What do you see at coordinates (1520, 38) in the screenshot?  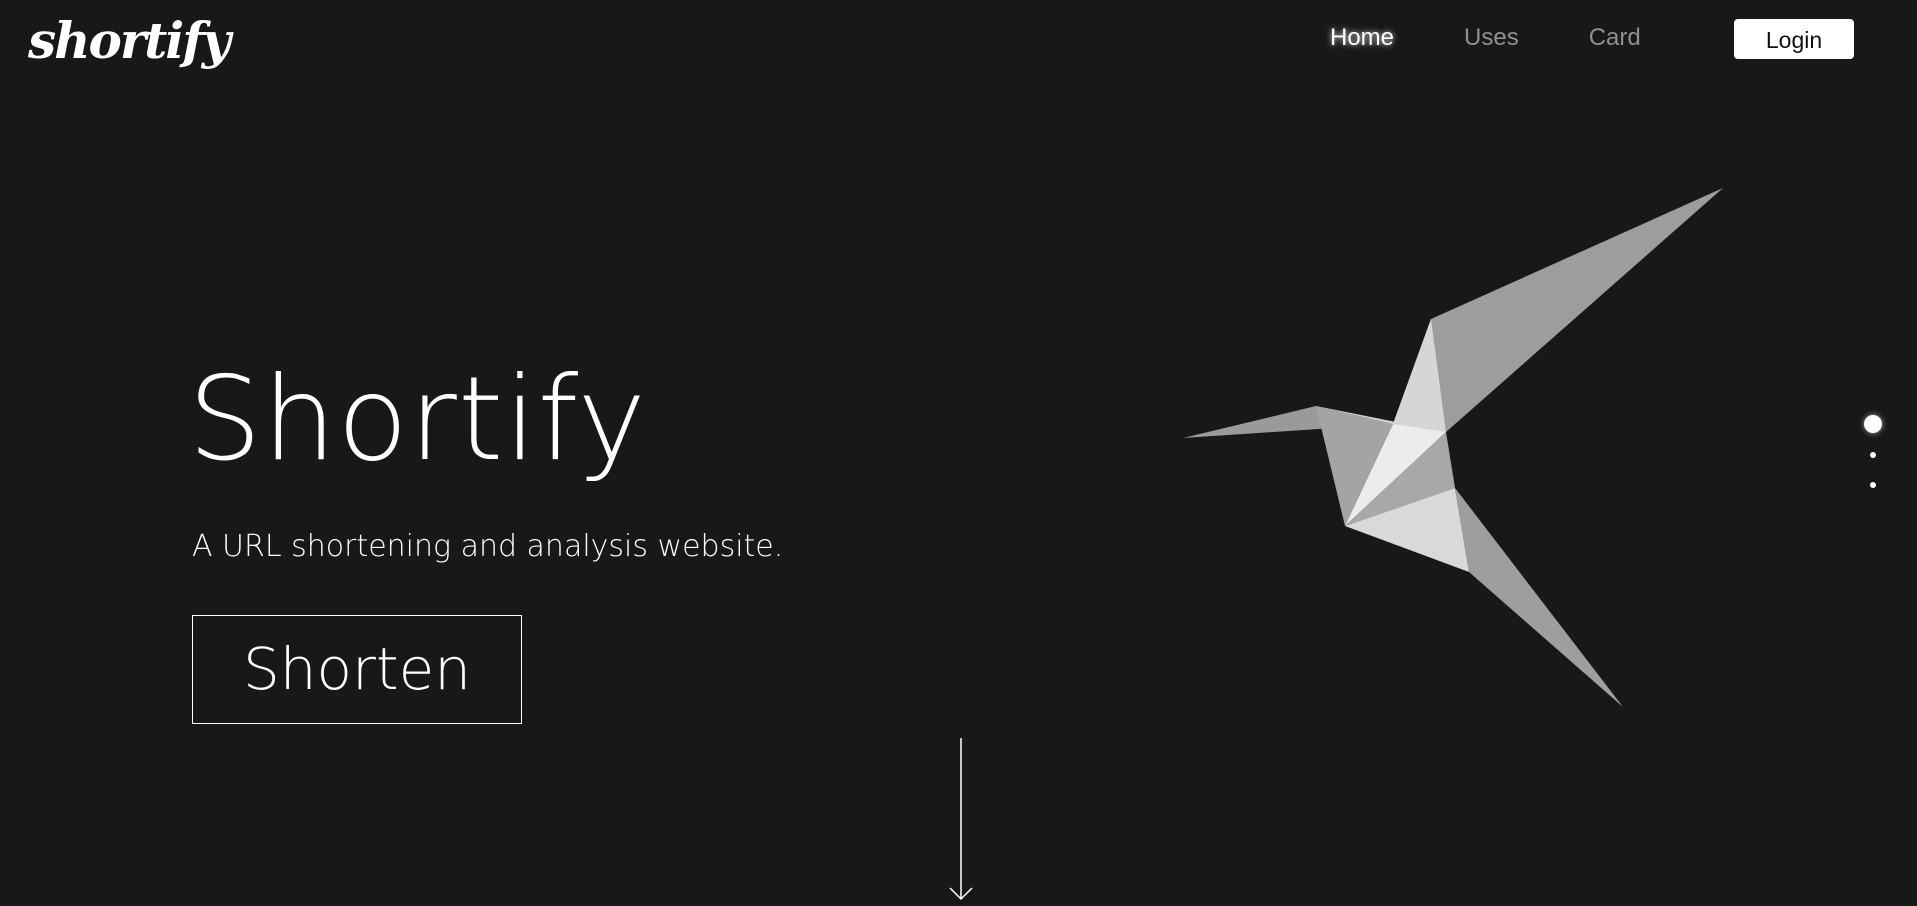 I see `main-nav: Home Uses Card` at bounding box center [1520, 38].